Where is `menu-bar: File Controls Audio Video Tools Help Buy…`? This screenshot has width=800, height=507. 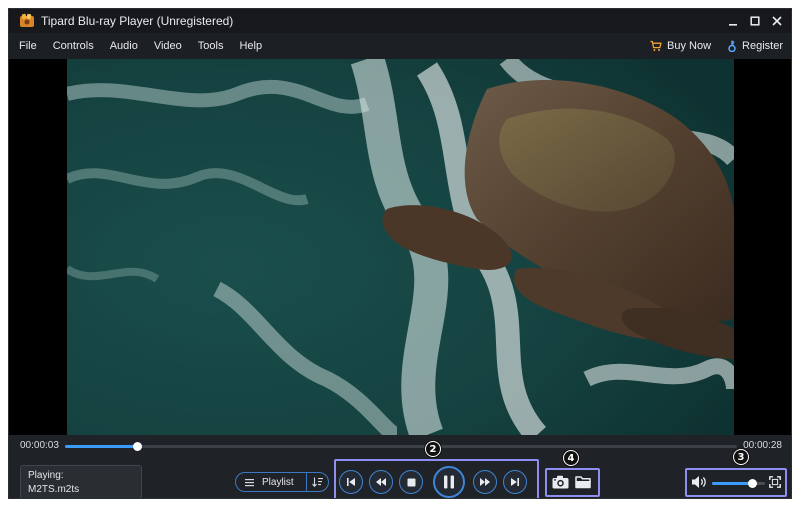
menu-bar: File Controls Audio Video Tools Help Buy… is located at coordinates (400, 46).